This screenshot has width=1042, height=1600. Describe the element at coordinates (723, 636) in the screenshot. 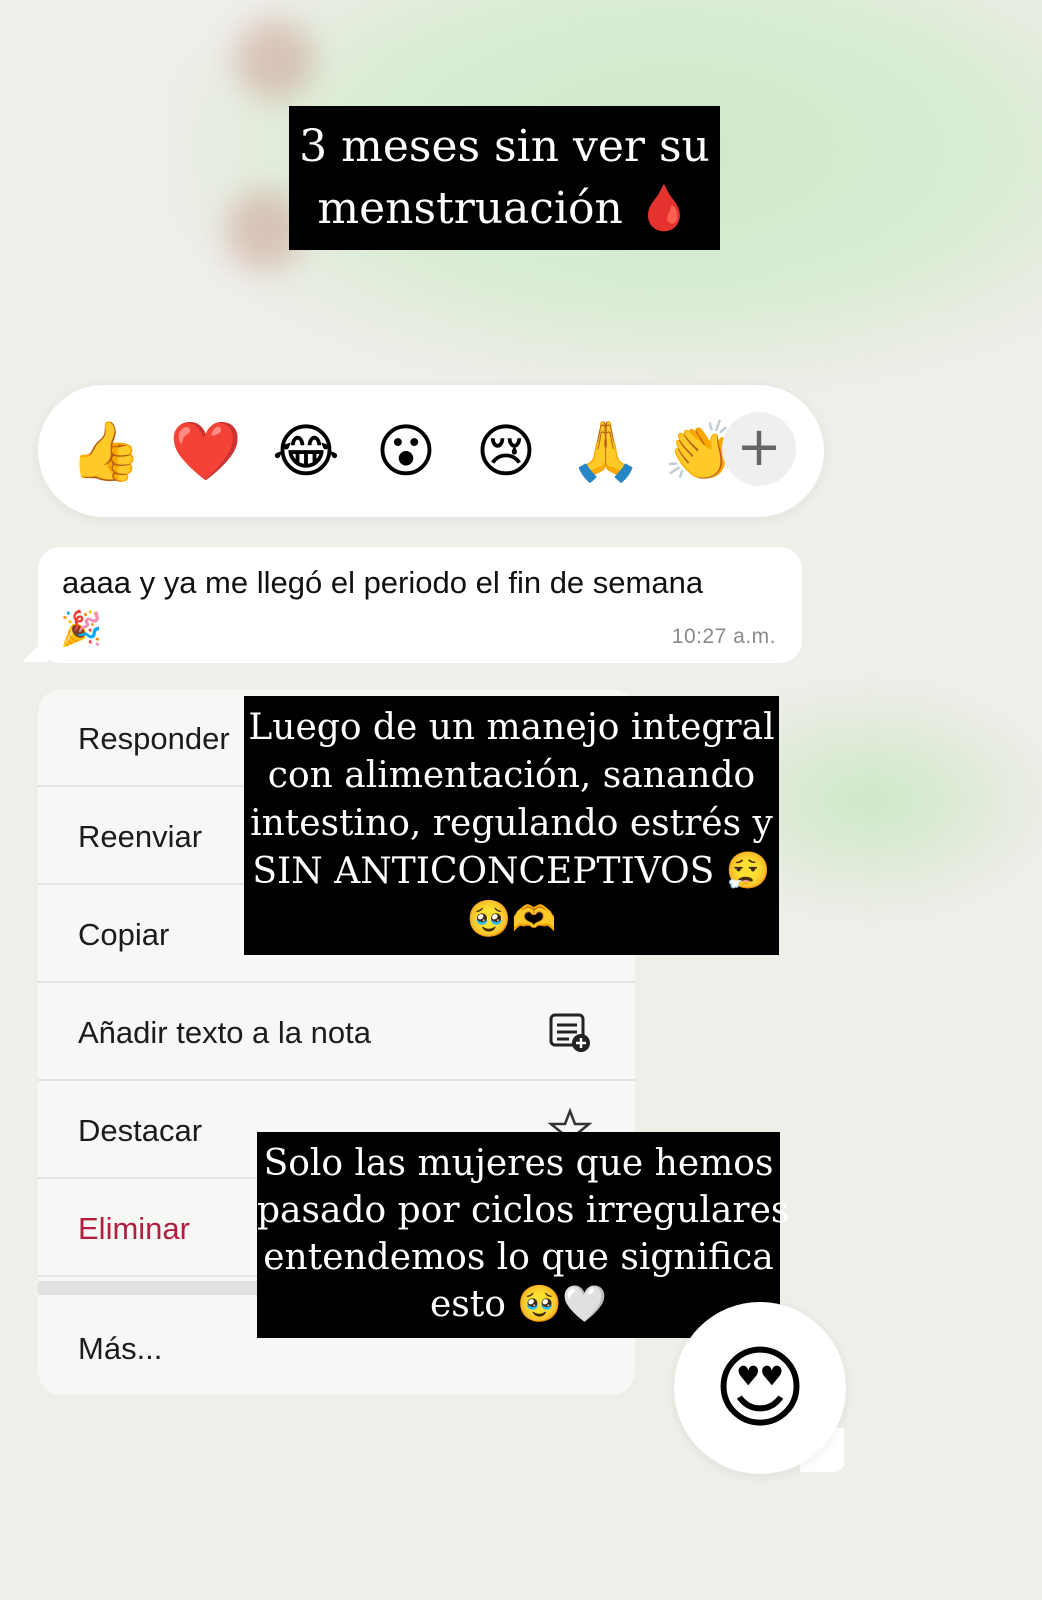

I see `message-timestamp: 10:27 a.m.` at that location.